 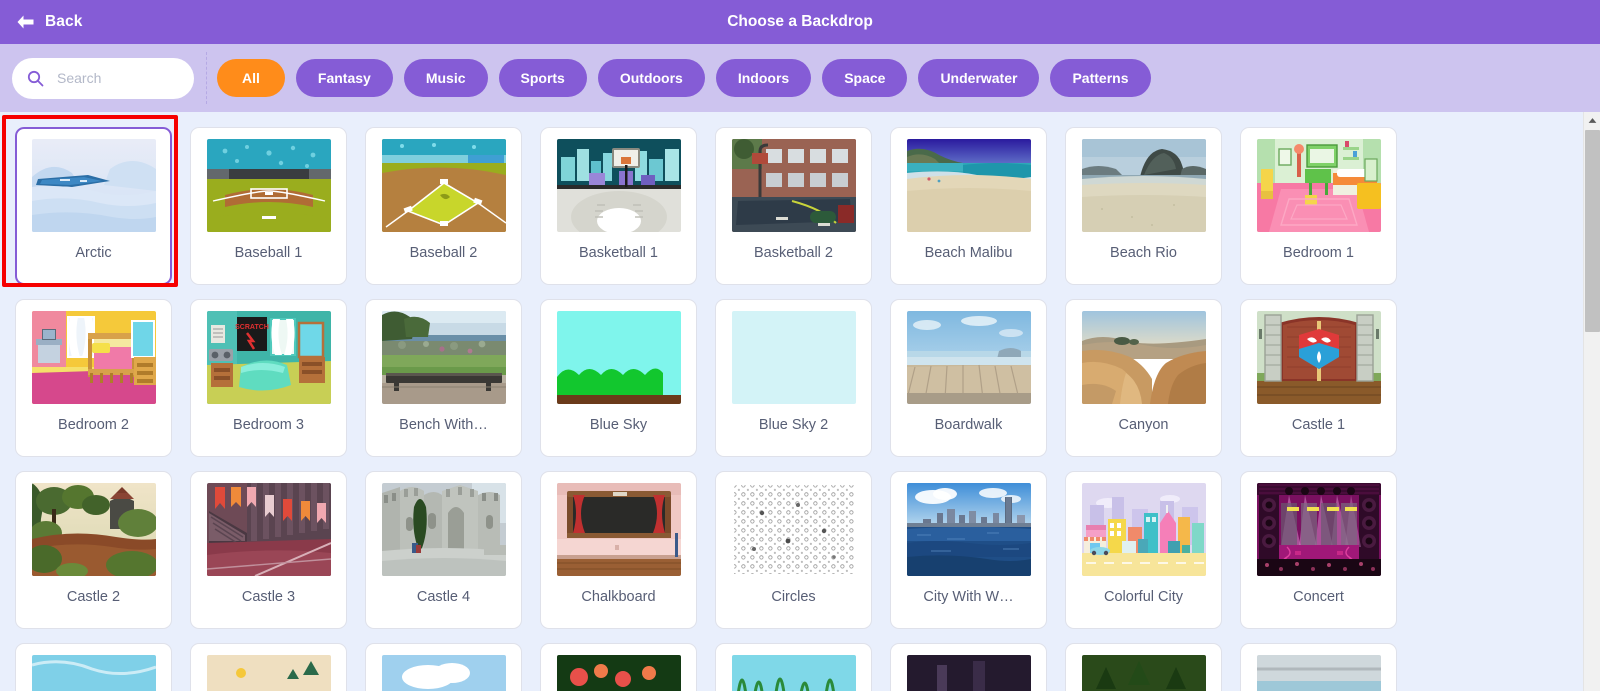 I want to click on backdrop-card: Basketball 1, so click(x=618, y=206).